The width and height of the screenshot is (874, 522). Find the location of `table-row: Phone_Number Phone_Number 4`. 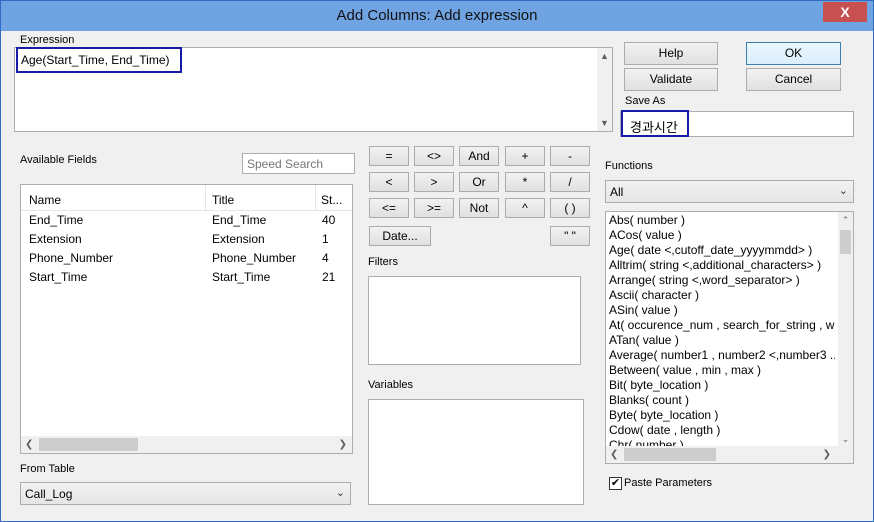

table-row: Phone_Number Phone_Number 4 is located at coordinates (186, 260).